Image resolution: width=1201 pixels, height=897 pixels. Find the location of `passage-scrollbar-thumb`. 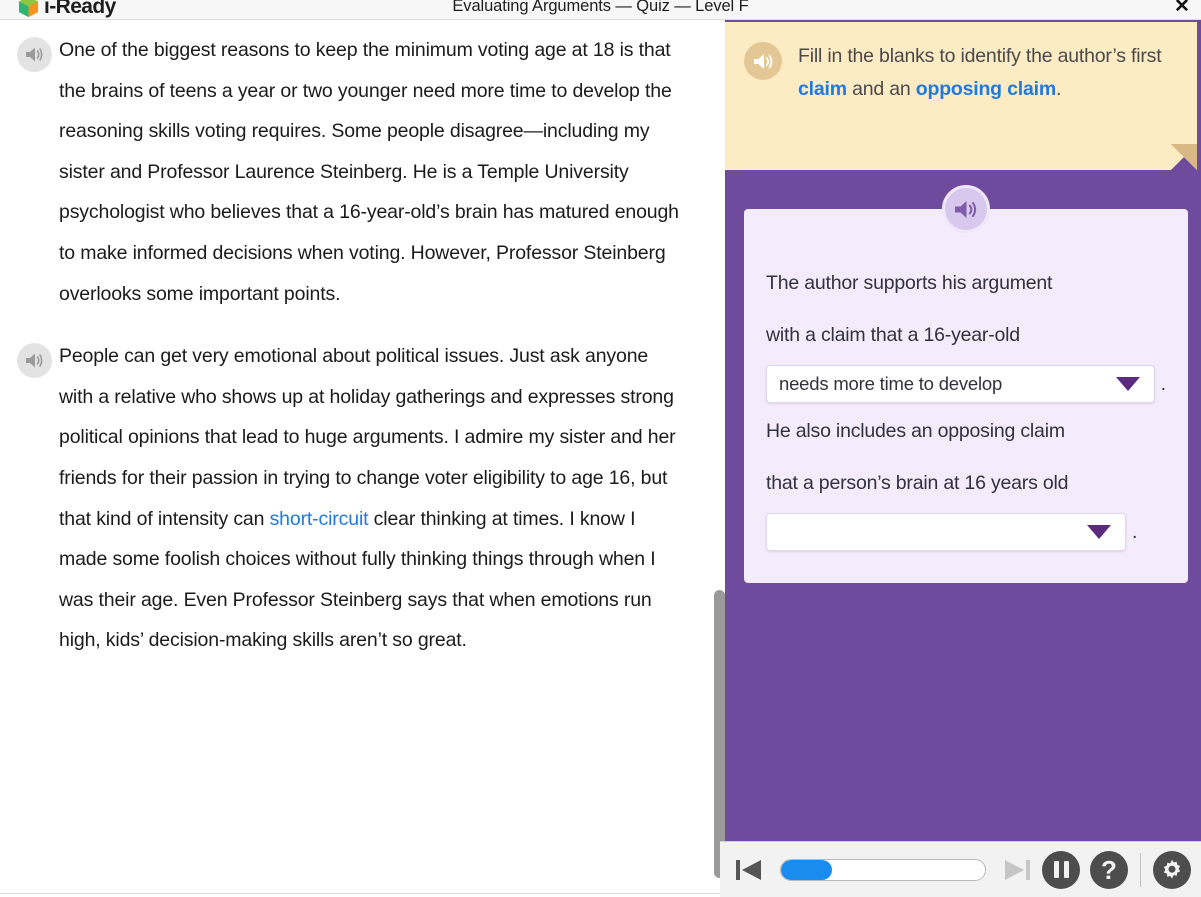

passage-scrollbar-thumb is located at coordinates (719, 734).